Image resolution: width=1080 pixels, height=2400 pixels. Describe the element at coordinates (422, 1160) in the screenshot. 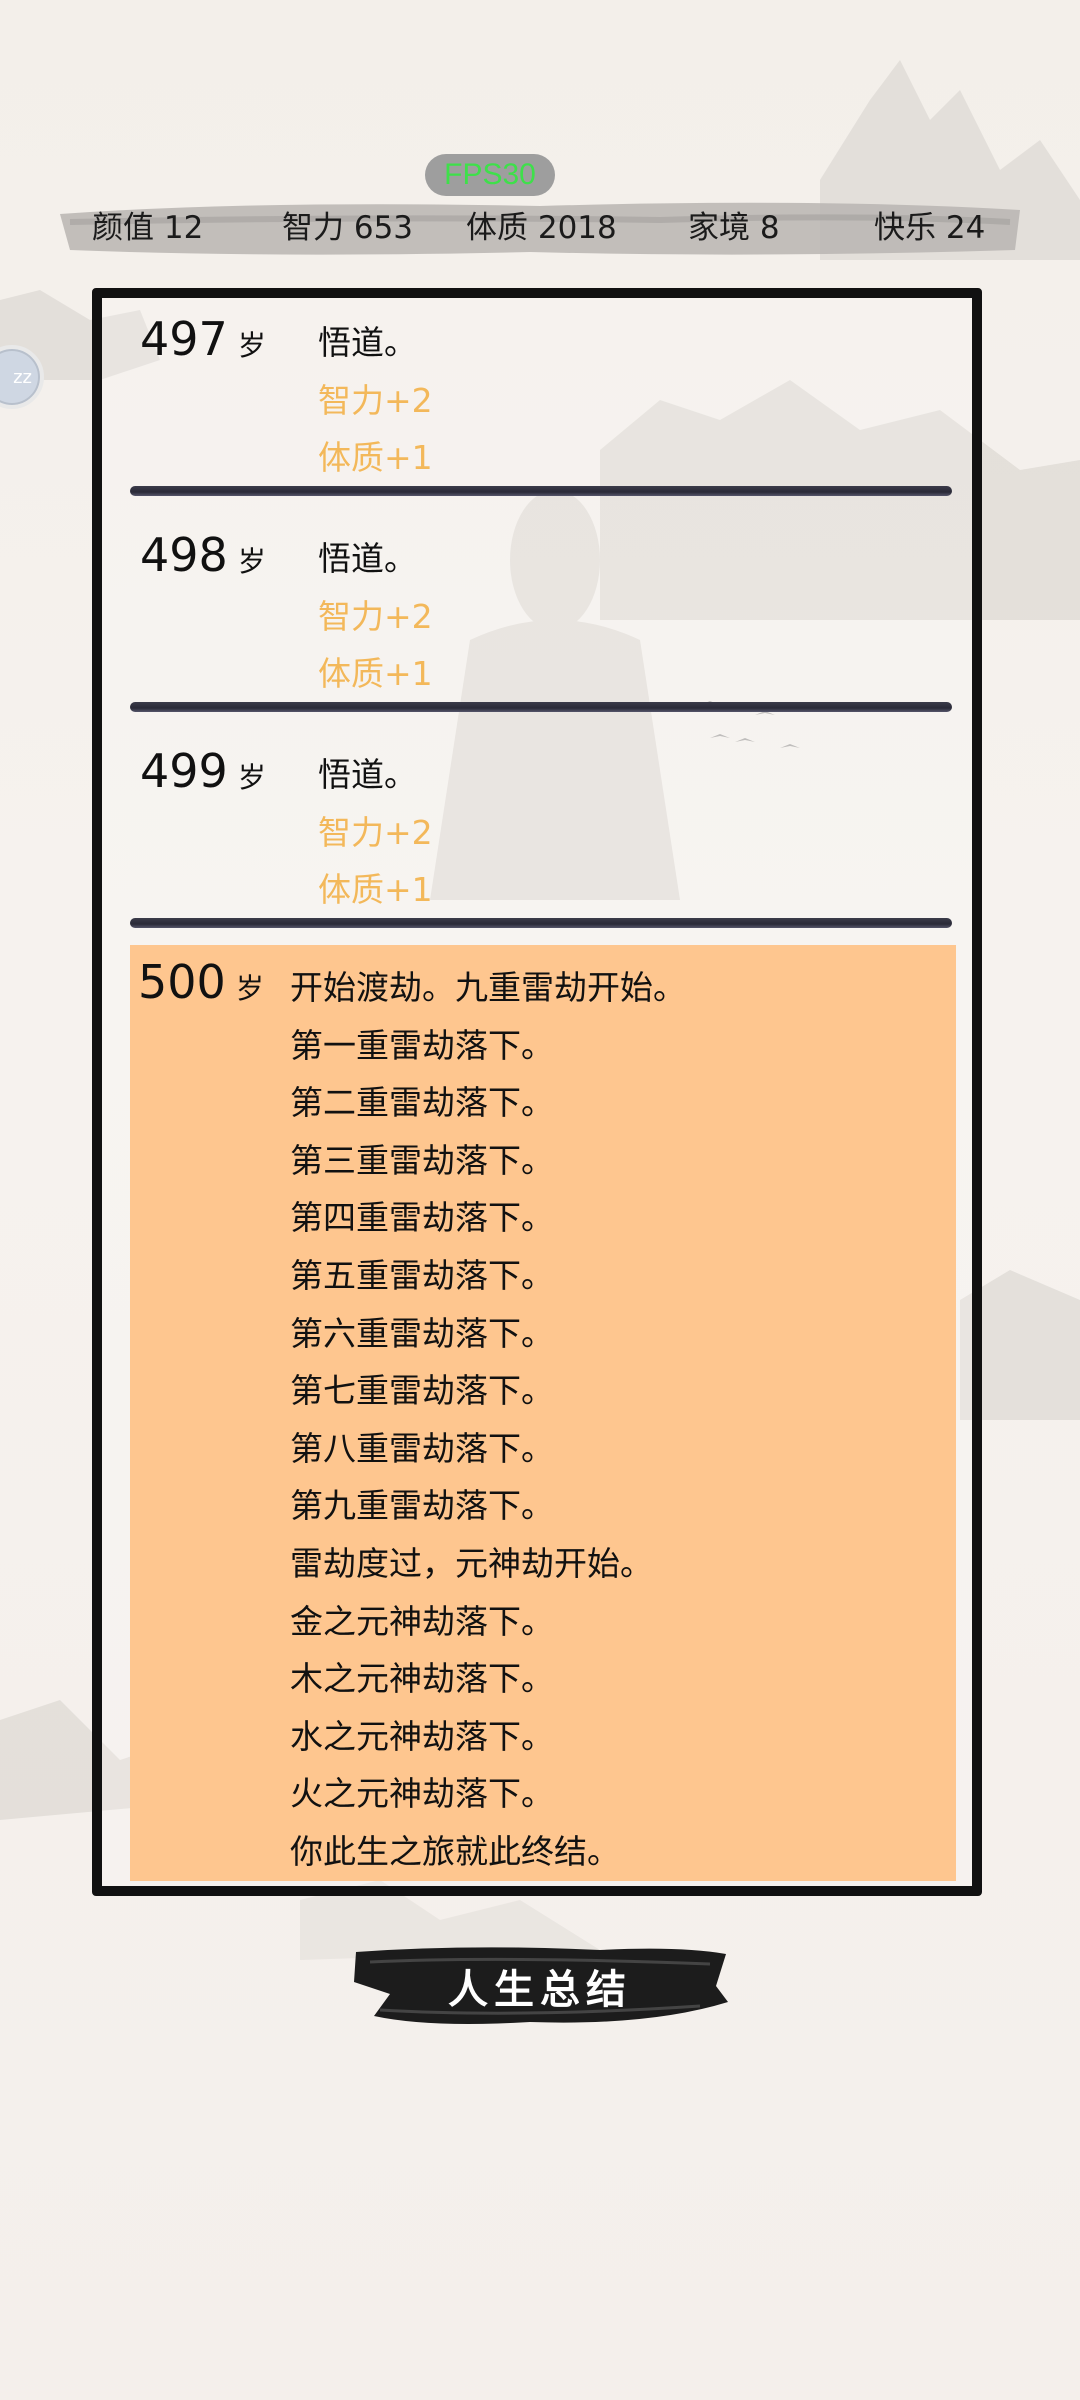

I see `event-text: 第三重雷劫落下。` at that location.